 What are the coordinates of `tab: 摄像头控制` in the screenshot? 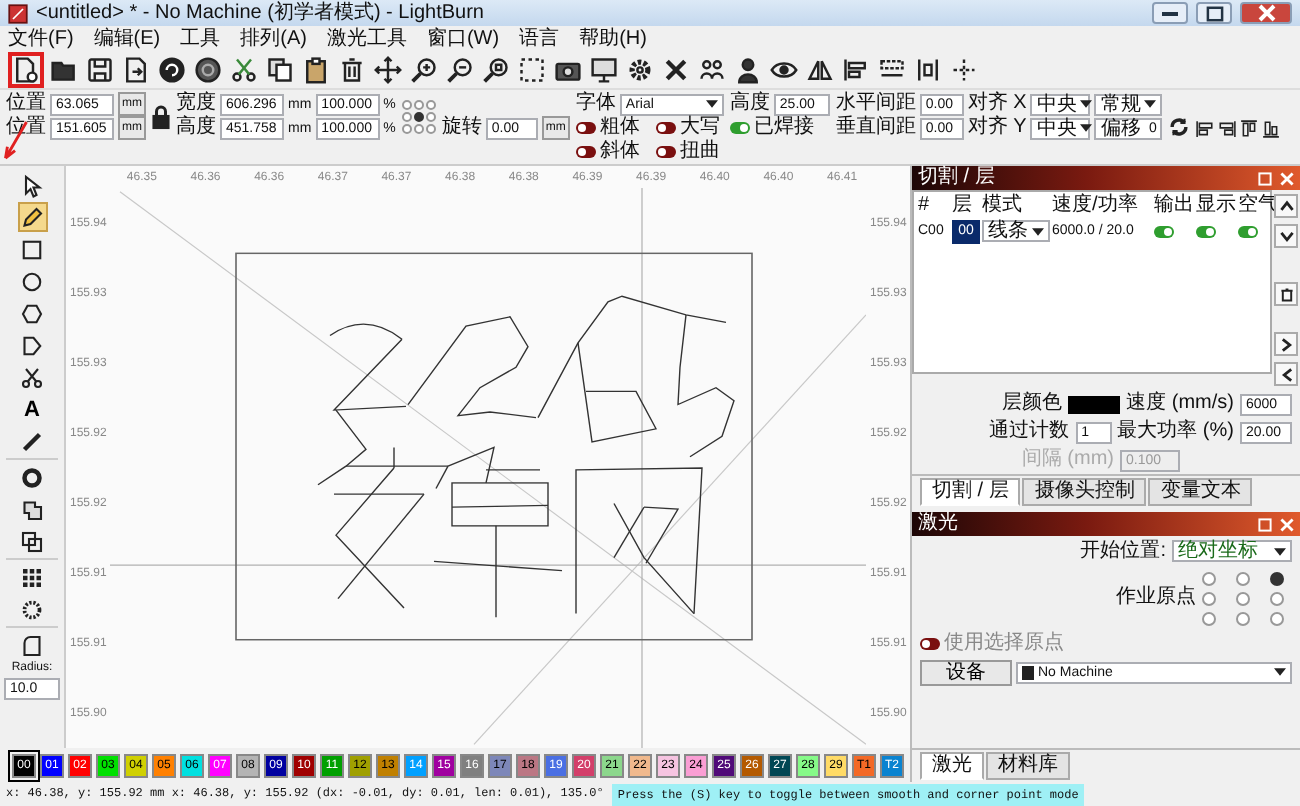 It's located at (1084, 492).